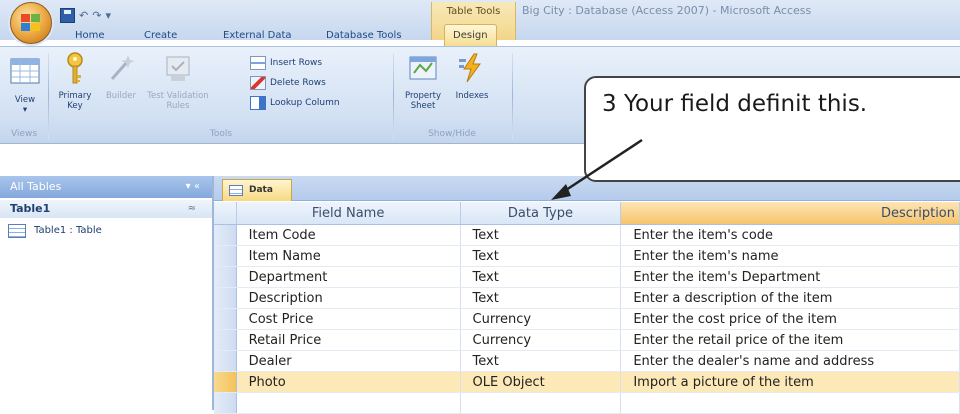 The width and height of the screenshot is (960, 414). What do you see at coordinates (364, 36) in the screenshot?
I see `tab-database-tools: Database Tools` at bounding box center [364, 36].